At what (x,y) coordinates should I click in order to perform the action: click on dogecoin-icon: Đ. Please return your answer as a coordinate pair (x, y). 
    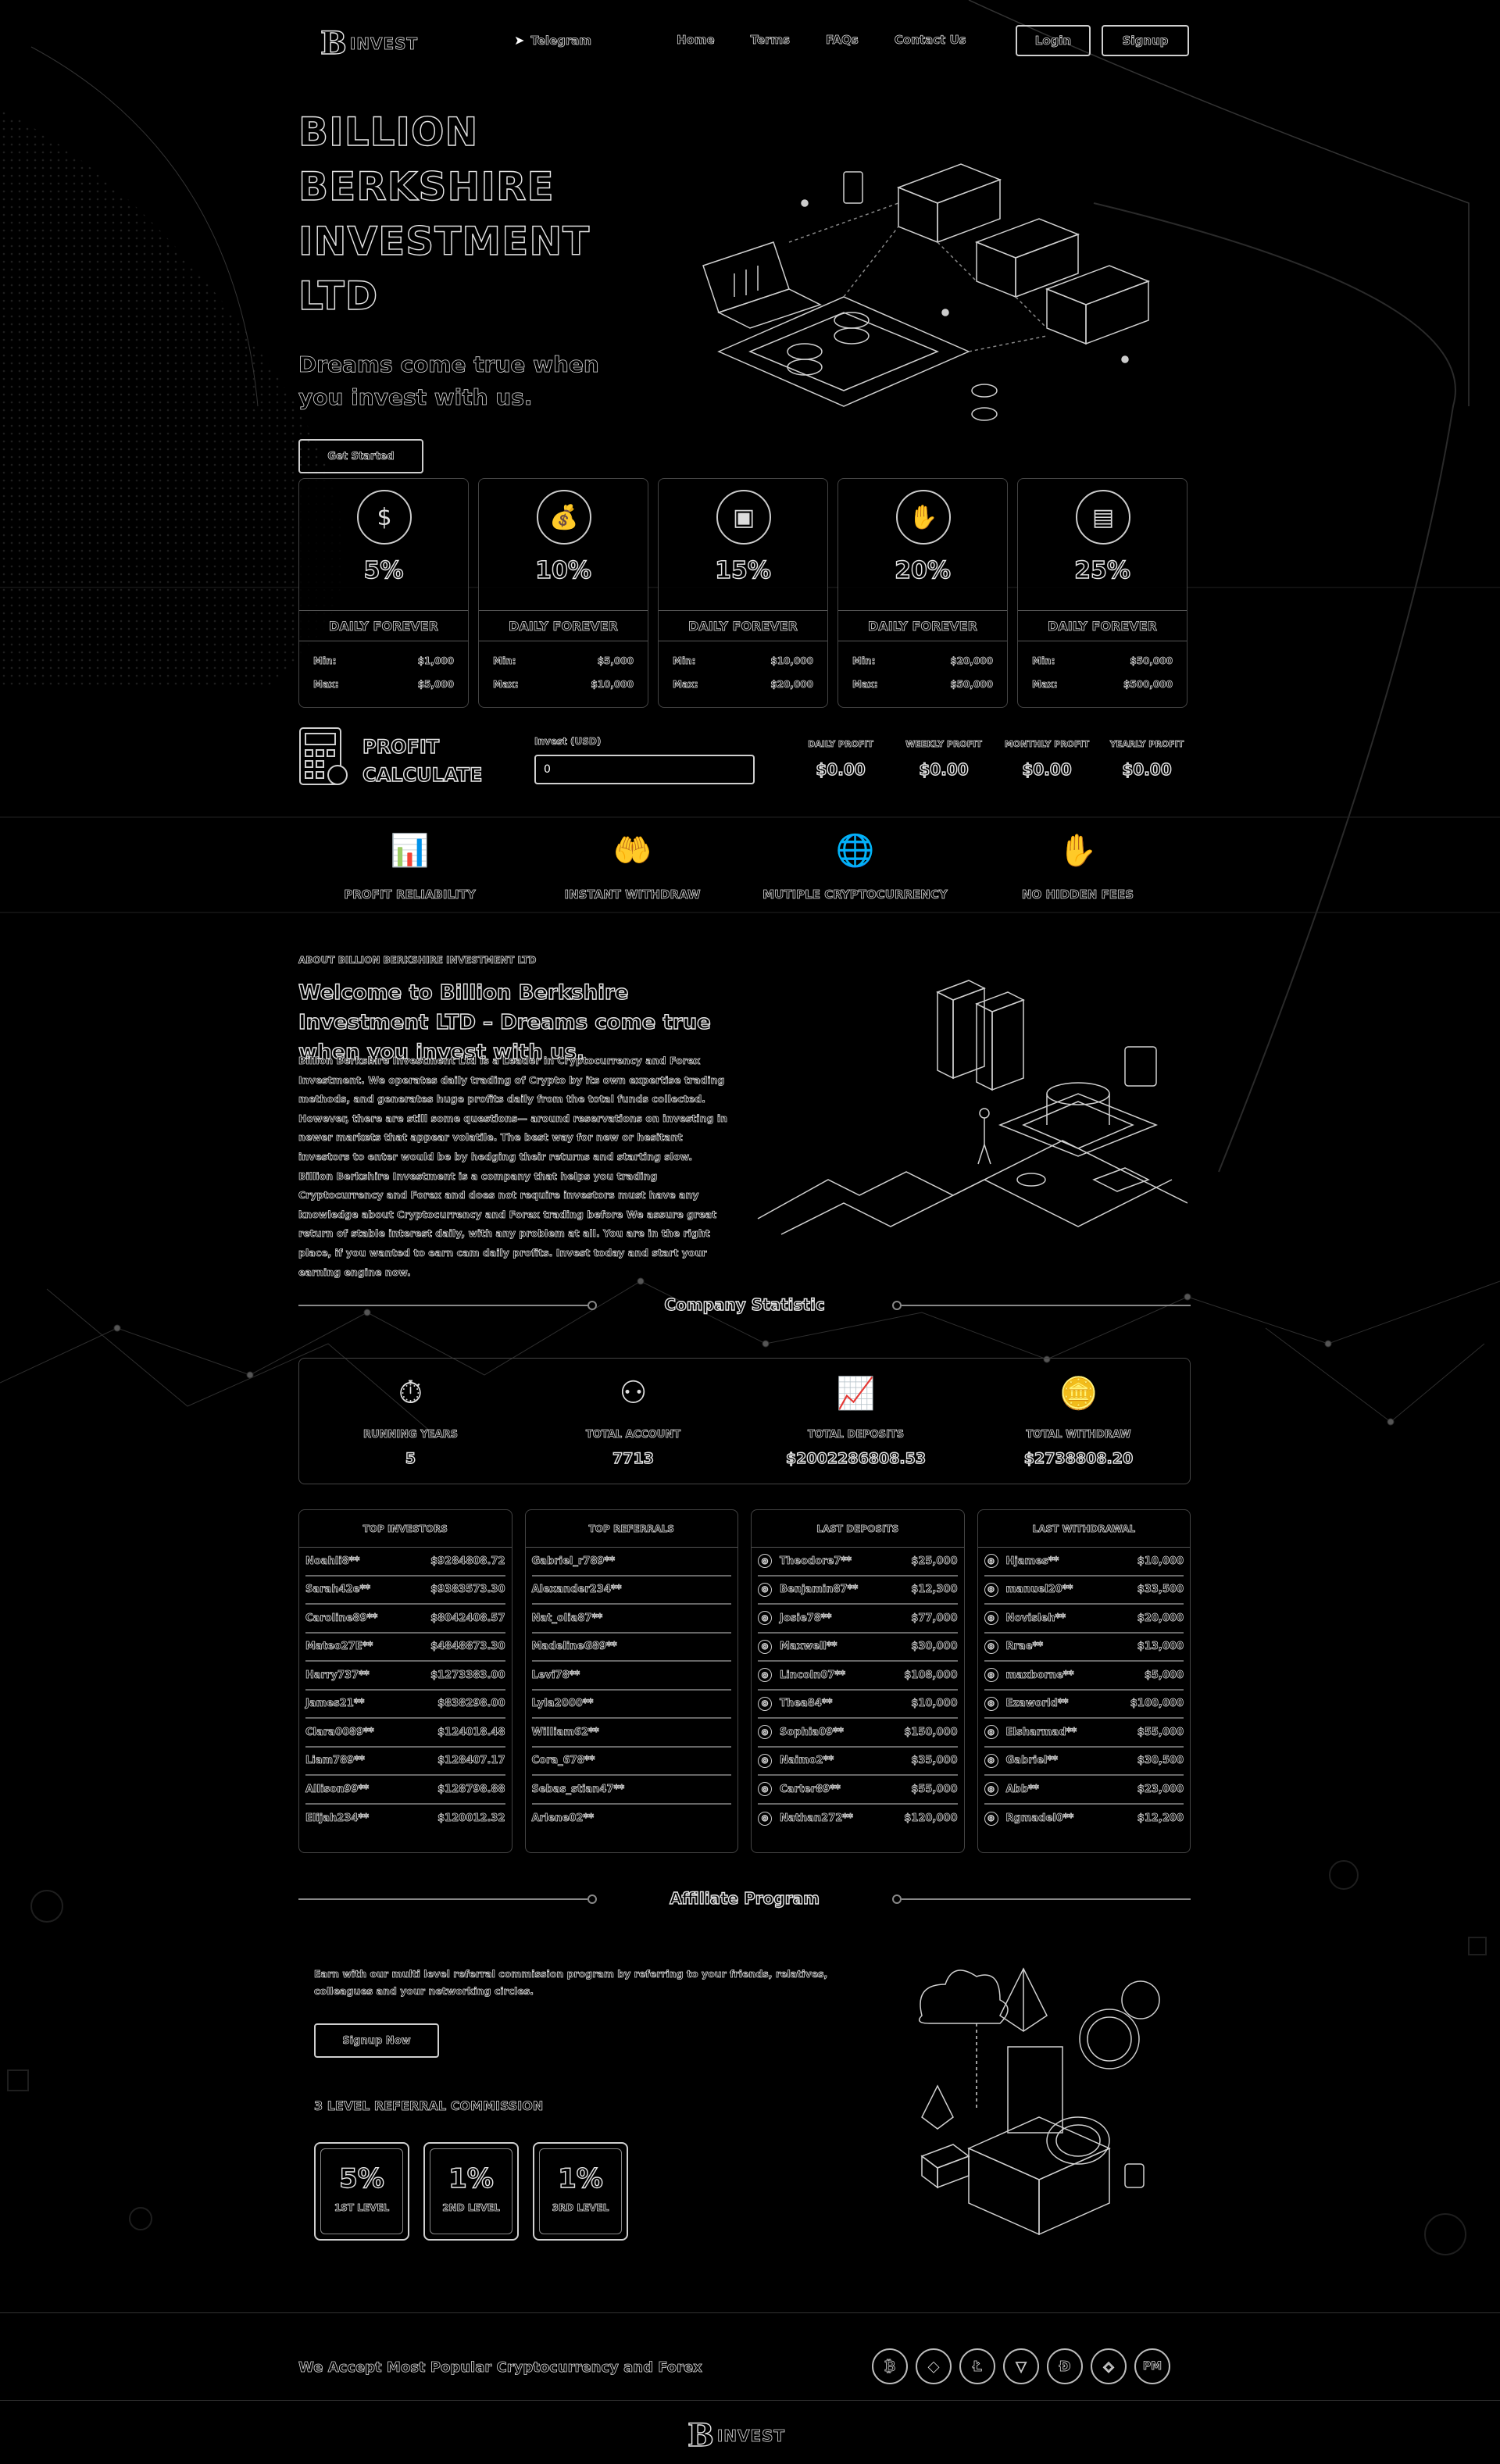
    Looking at the image, I should click on (1065, 2366).